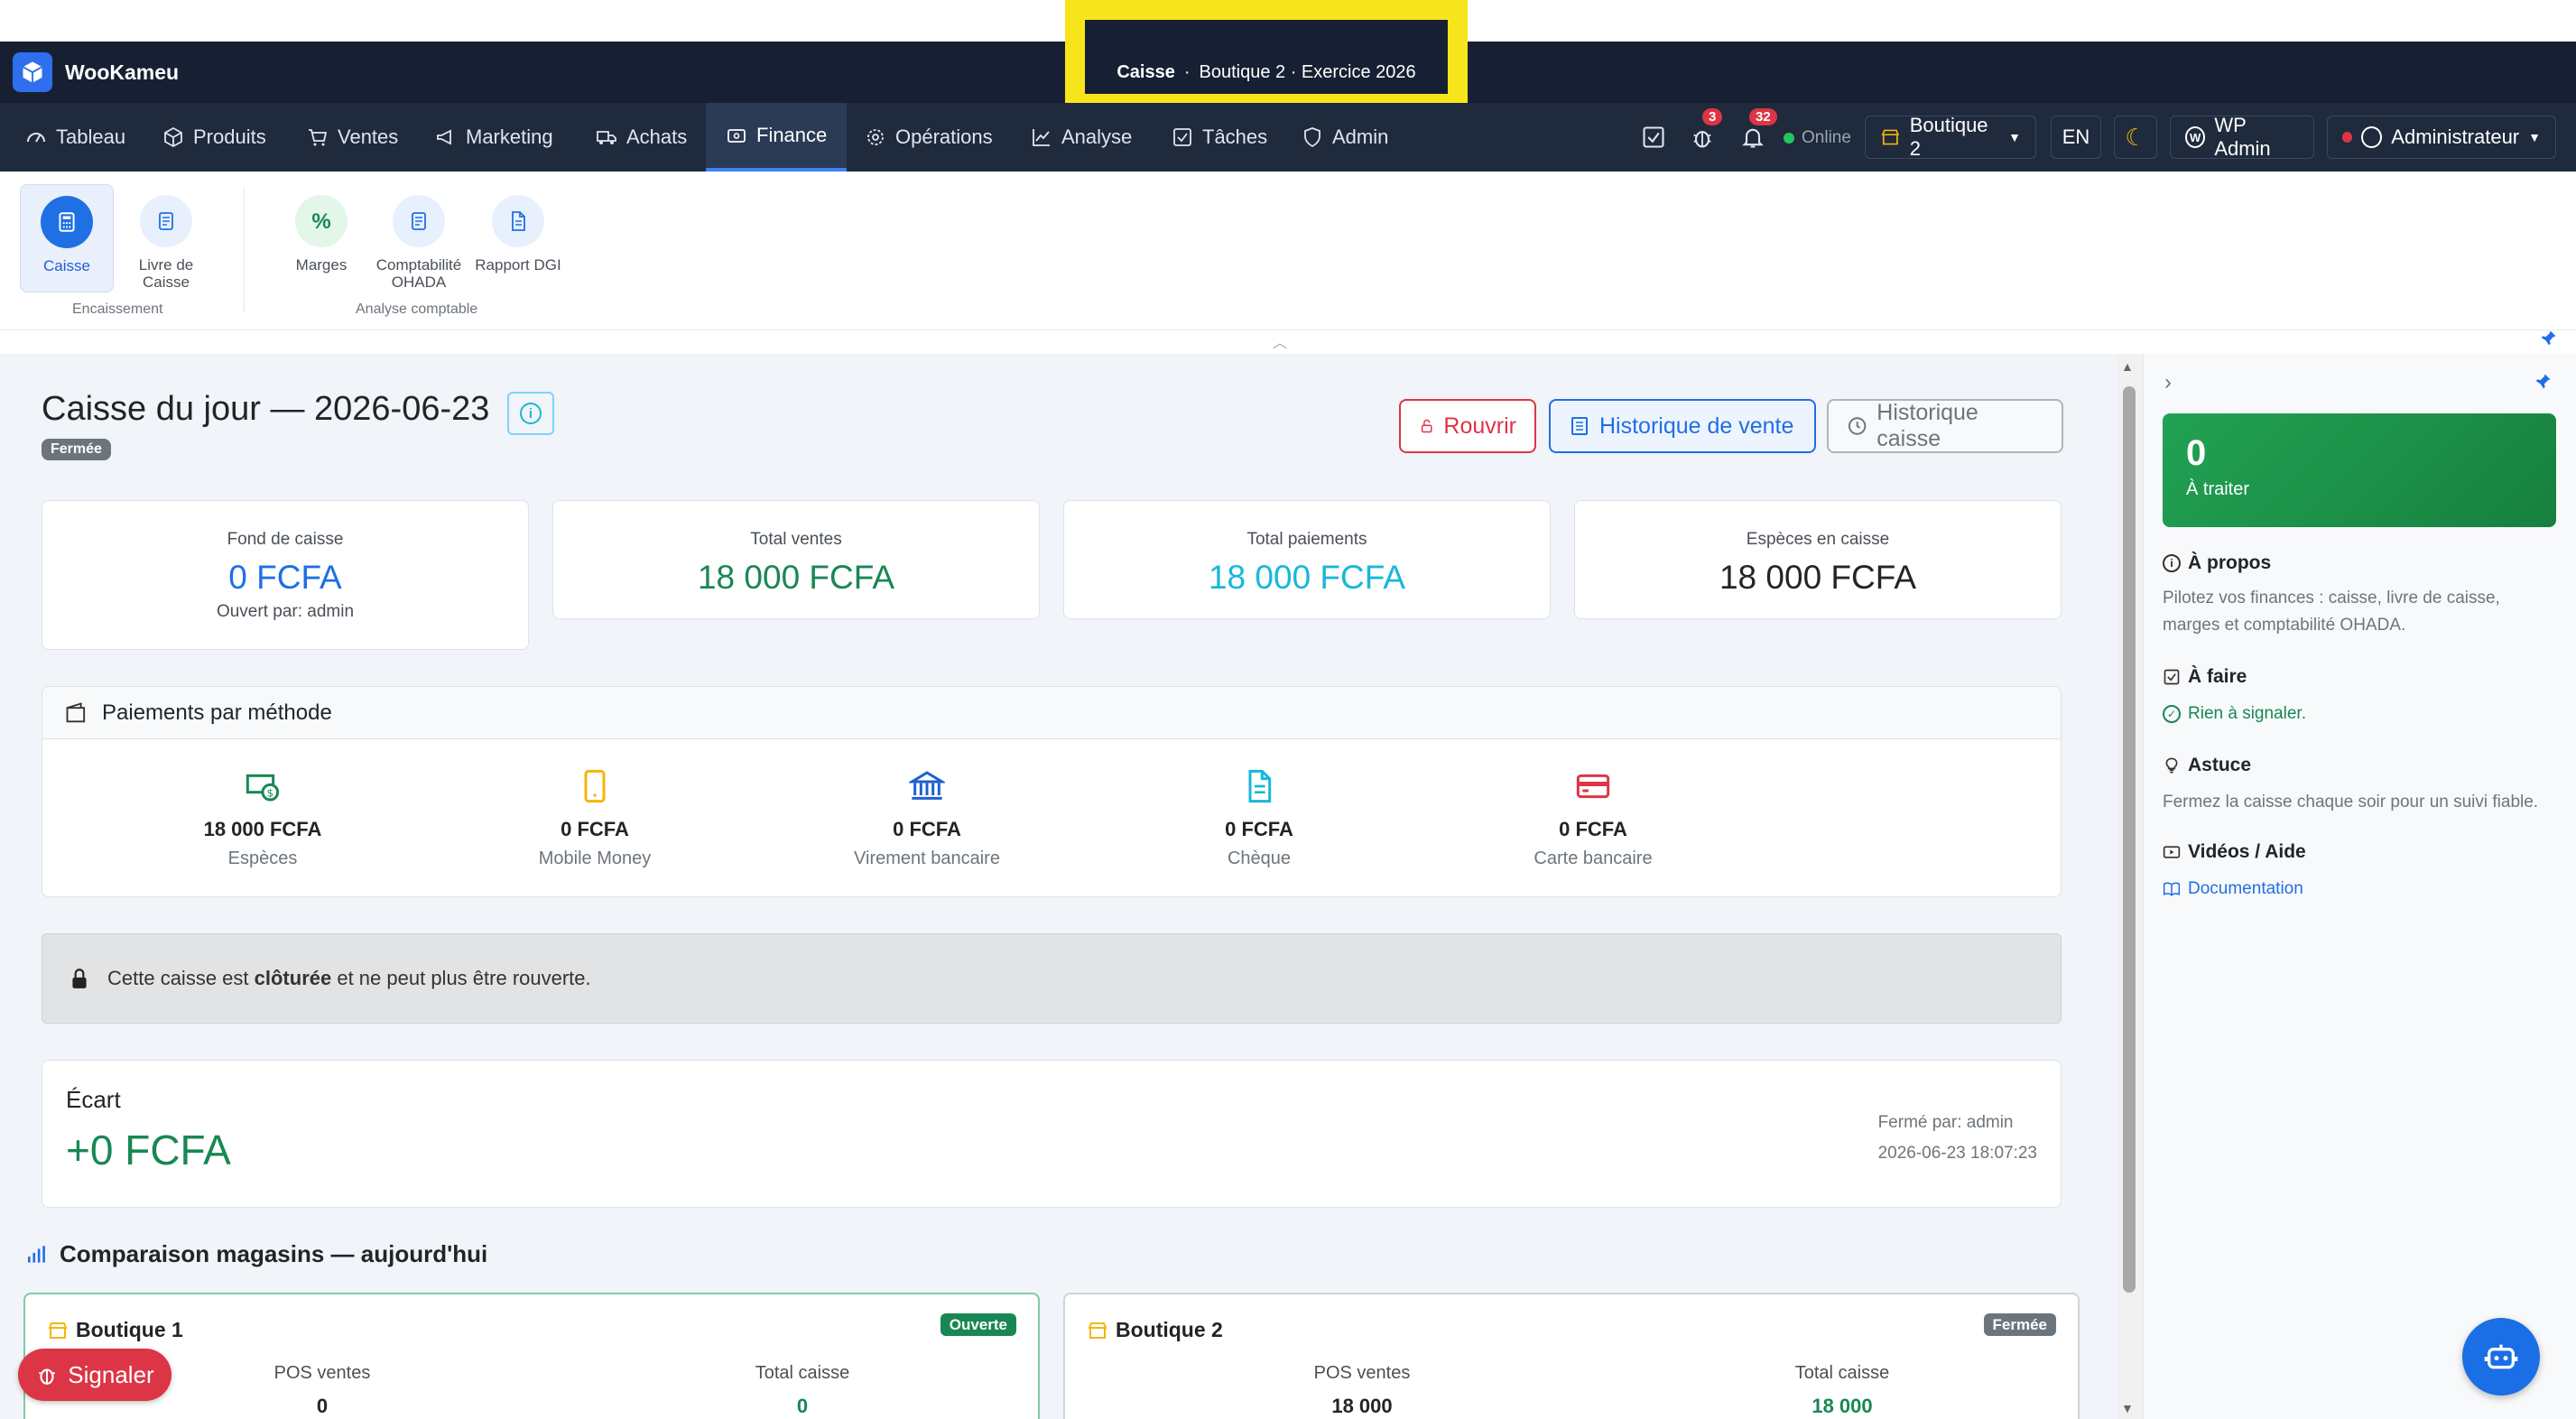  Describe the element at coordinates (1826, 138) in the screenshot. I see `online-label: Online` at that location.